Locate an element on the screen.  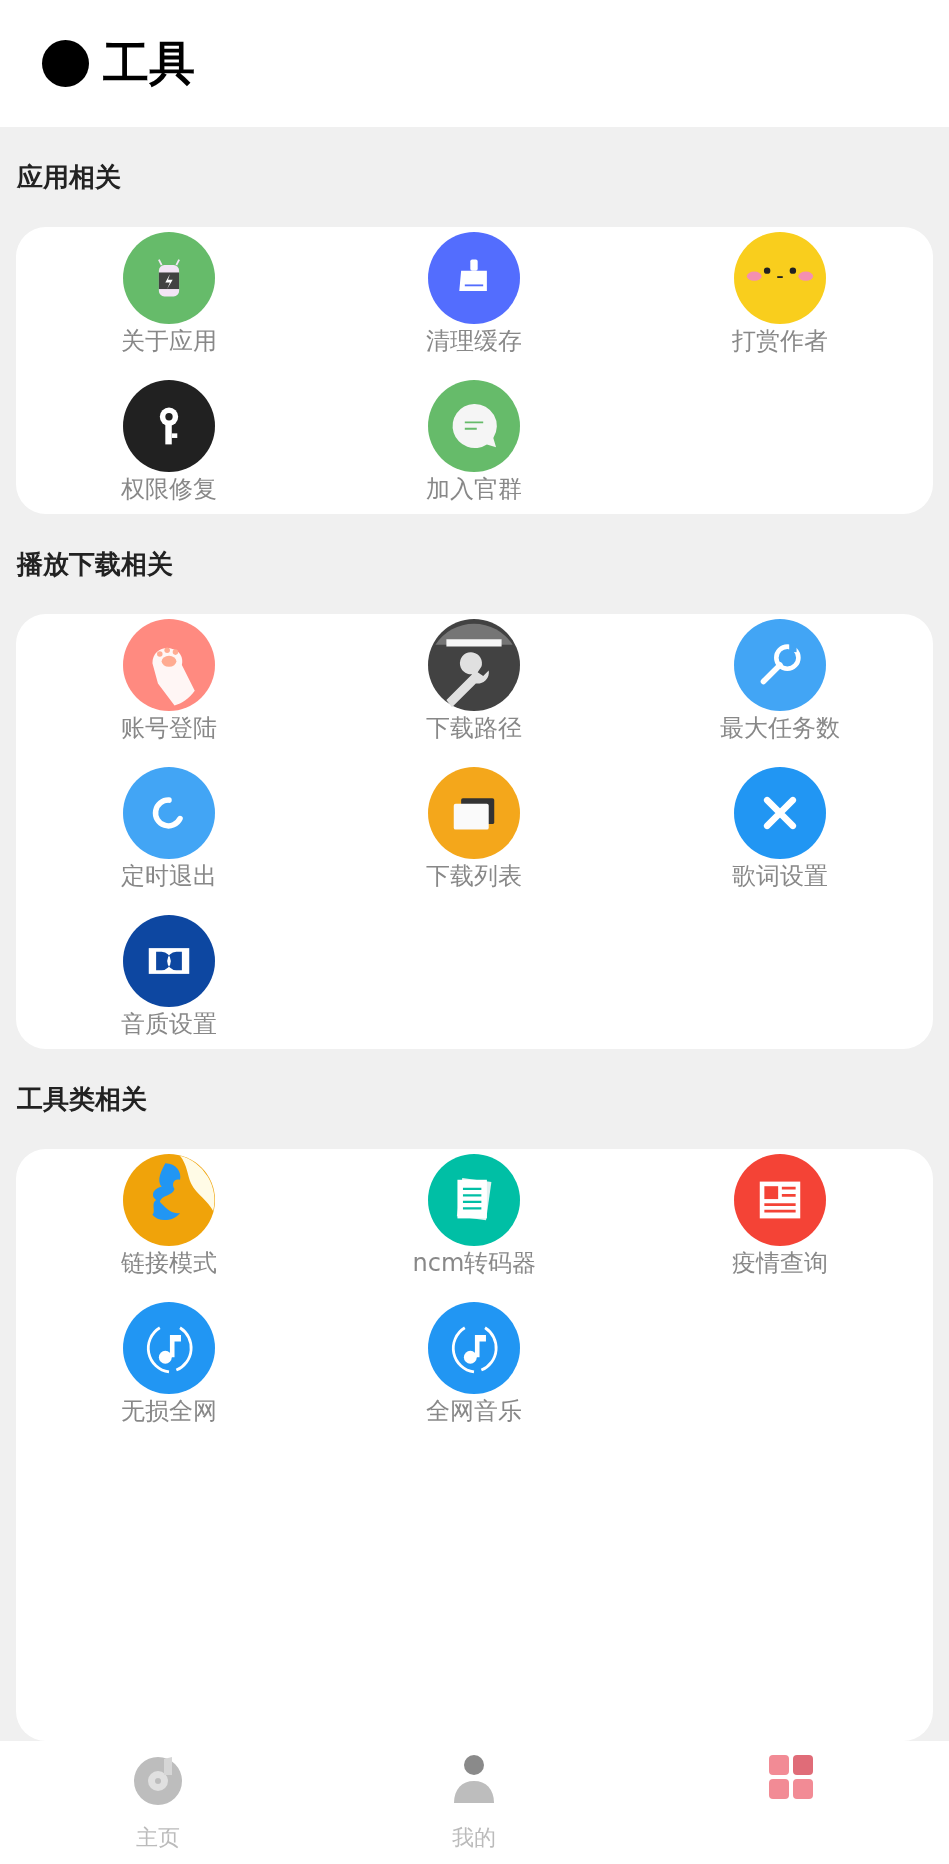
broom-icon is located at coordinates (474, 278).